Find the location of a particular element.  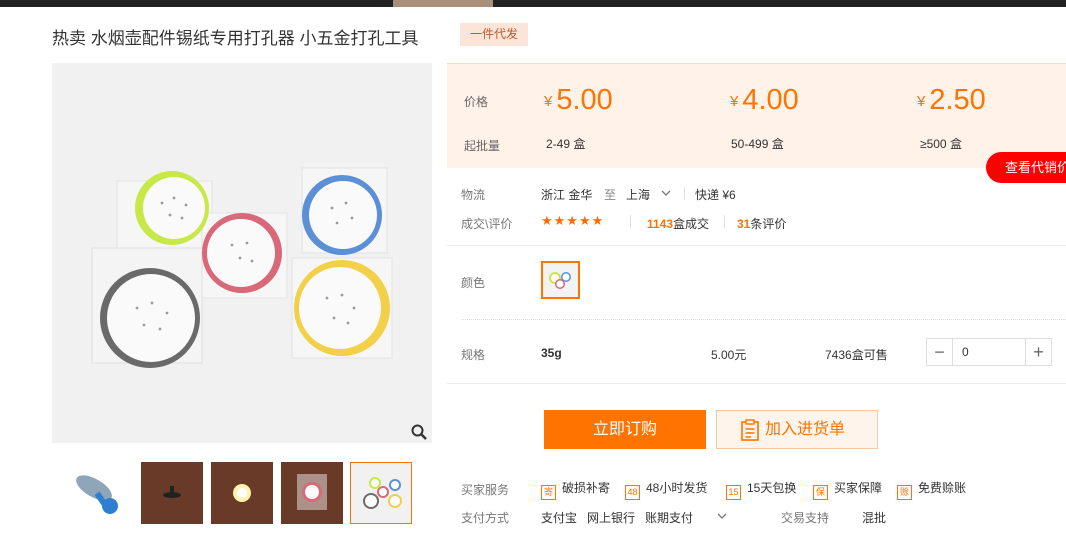

price-label: 价格 is located at coordinates (476, 102).